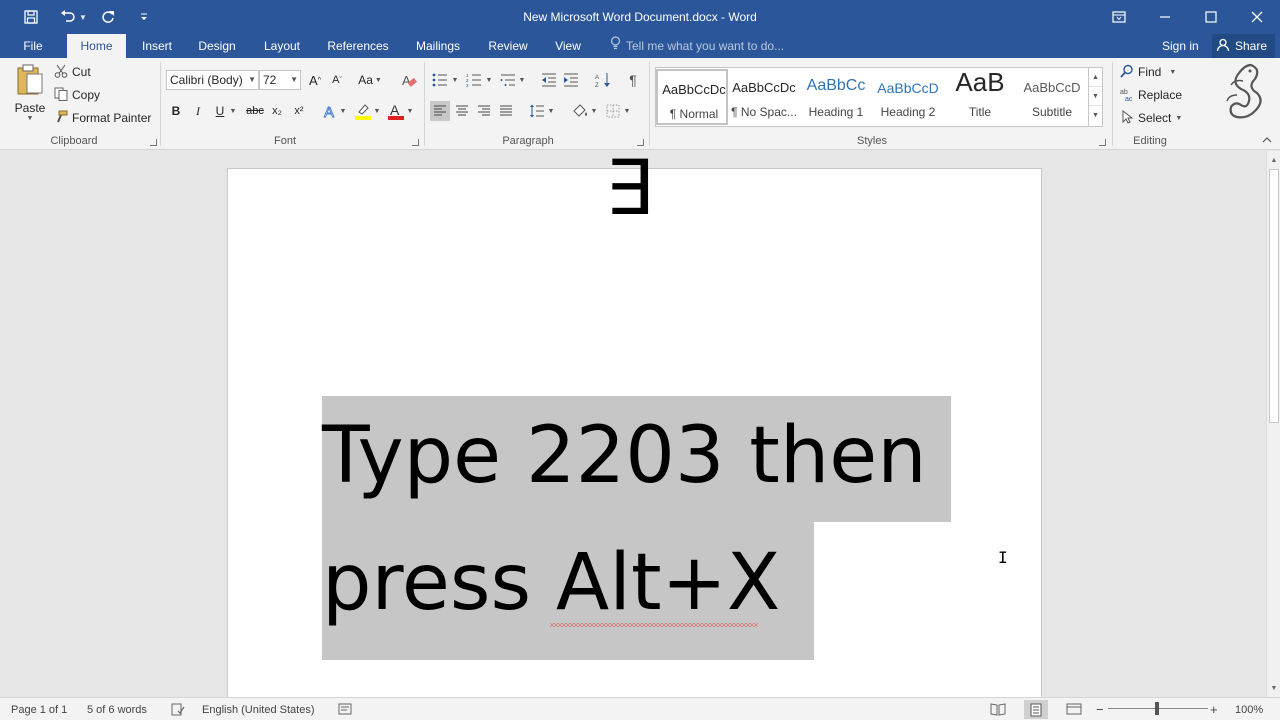 This screenshot has height=720, width=1280. What do you see at coordinates (1257, 17) in the screenshot?
I see `close-icon` at bounding box center [1257, 17].